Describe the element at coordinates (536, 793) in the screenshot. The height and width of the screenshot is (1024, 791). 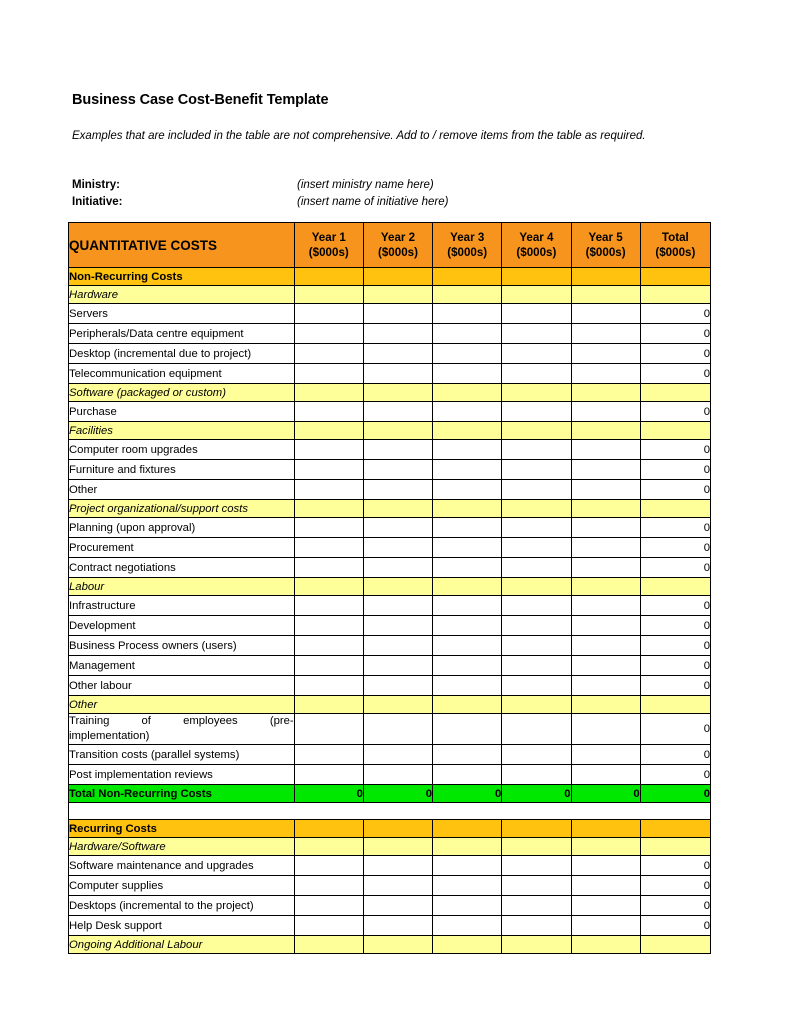
I see `cell-year-4: 0` at that location.